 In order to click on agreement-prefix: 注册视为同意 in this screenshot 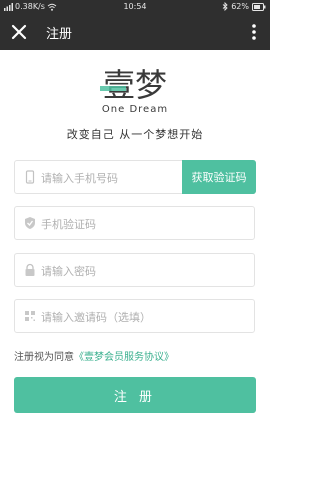, I will do `click(44, 357)`.